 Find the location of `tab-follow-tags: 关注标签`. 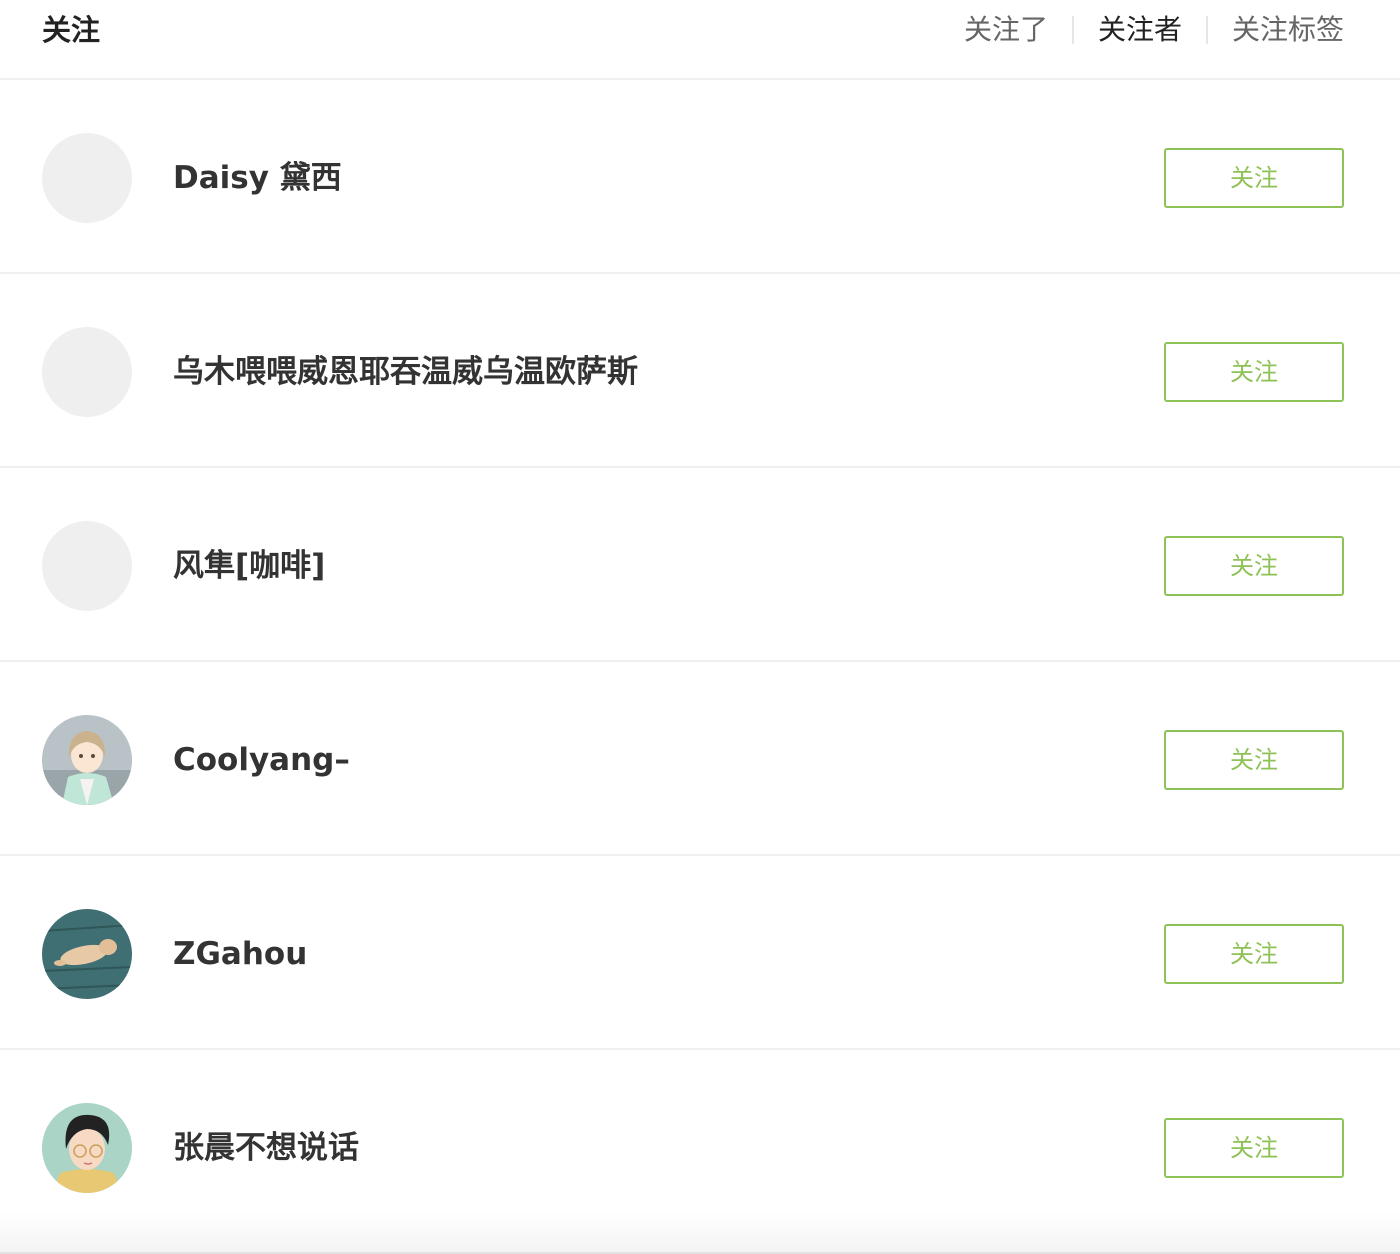

tab-follow-tags: 关注标签 is located at coordinates (1288, 30).